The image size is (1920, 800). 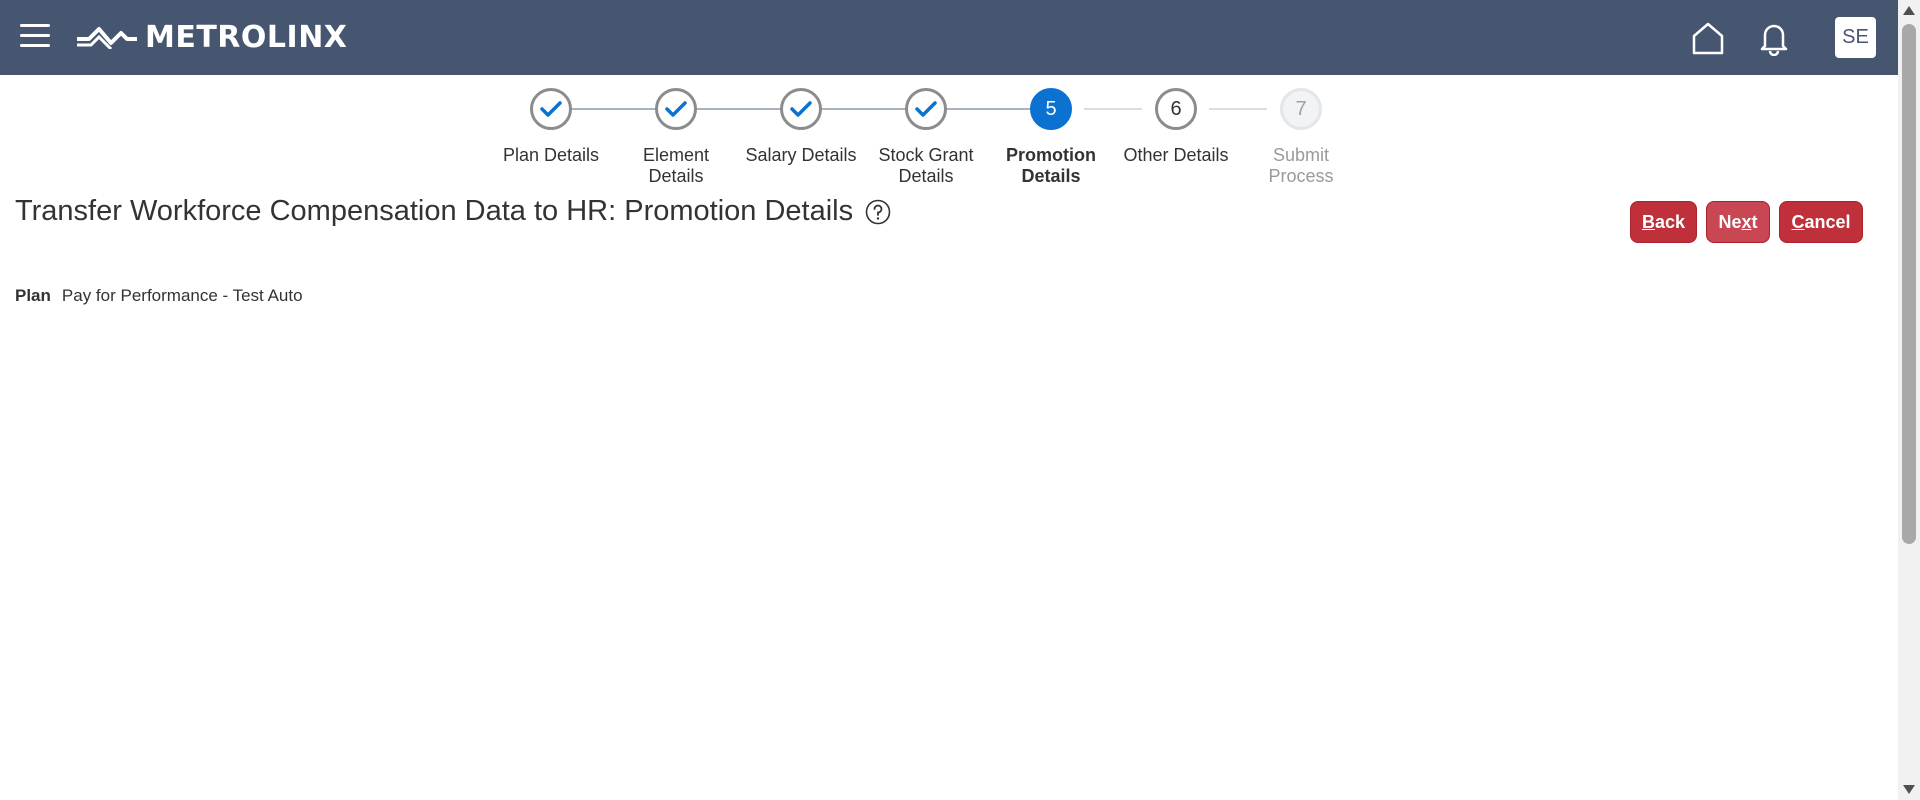 What do you see at coordinates (676, 166) in the screenshot?
I see `train-label-element-details: Element Details` at bounding box center [676, 166].